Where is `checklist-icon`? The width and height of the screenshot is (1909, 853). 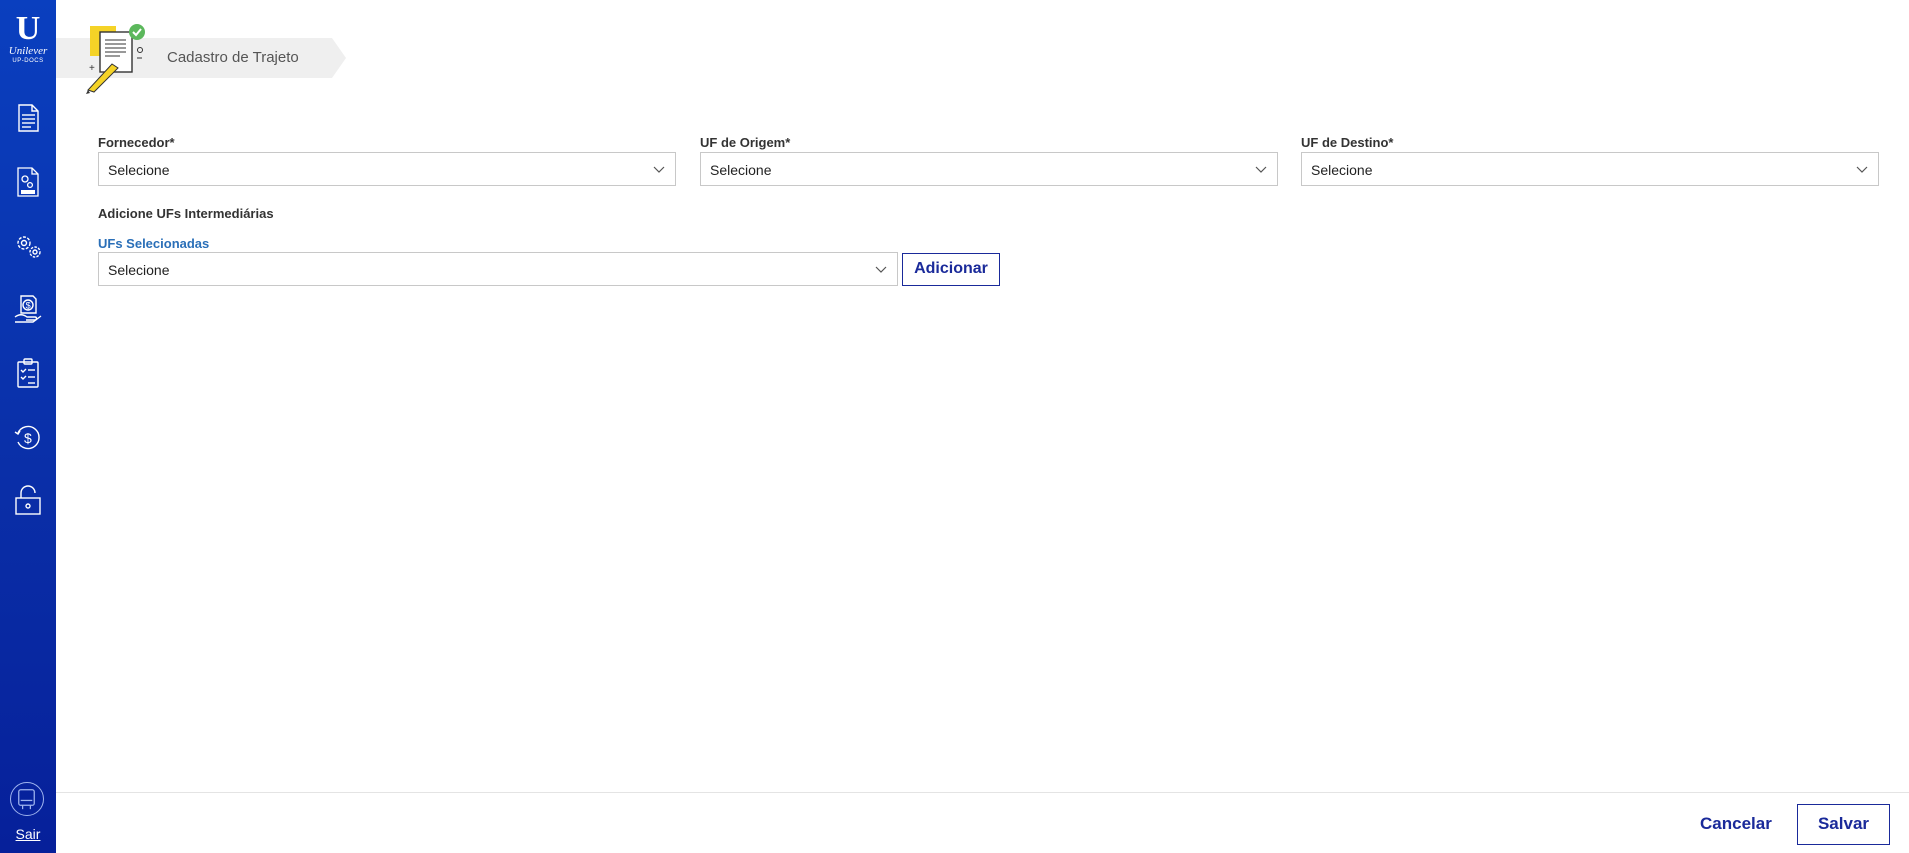 checklist-icon is located at coordinates (28, 373).